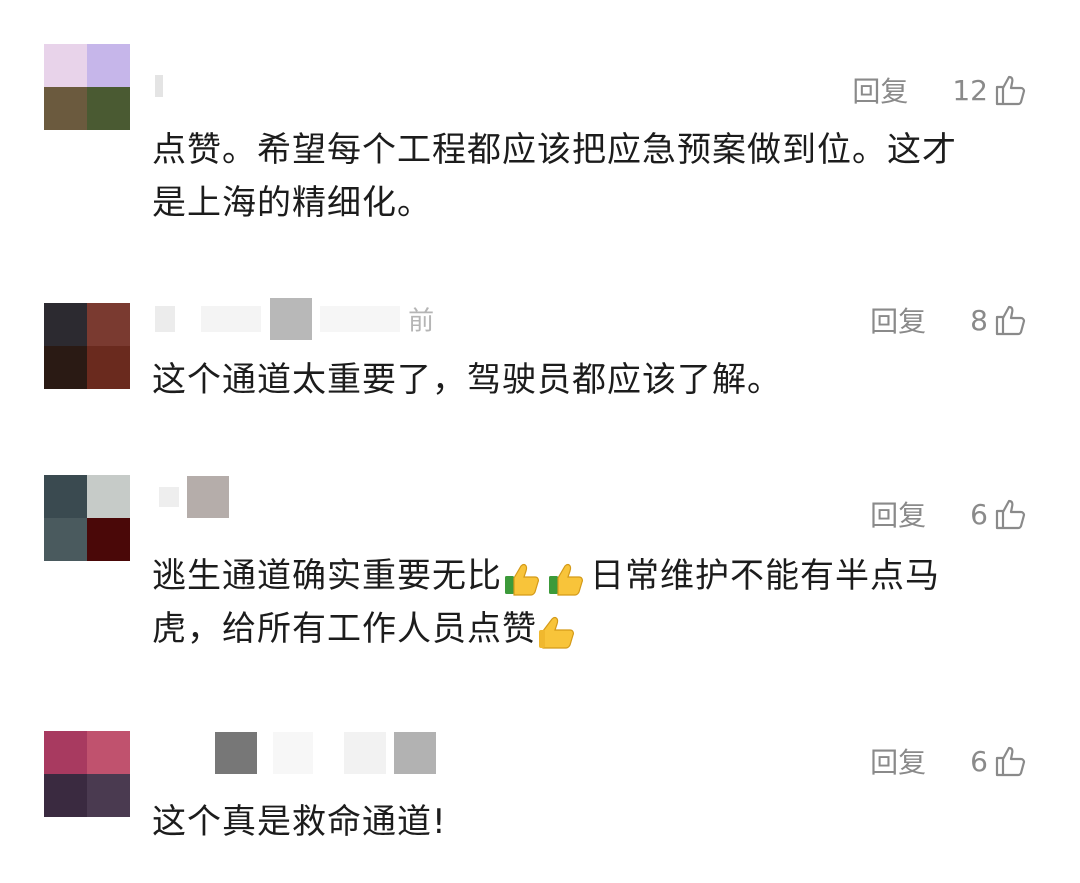  What do you see at coordinates (592, 822) in the screenshot?
I see `comment-text: 这个真是救命通道!` at bounding box center [592, 822].